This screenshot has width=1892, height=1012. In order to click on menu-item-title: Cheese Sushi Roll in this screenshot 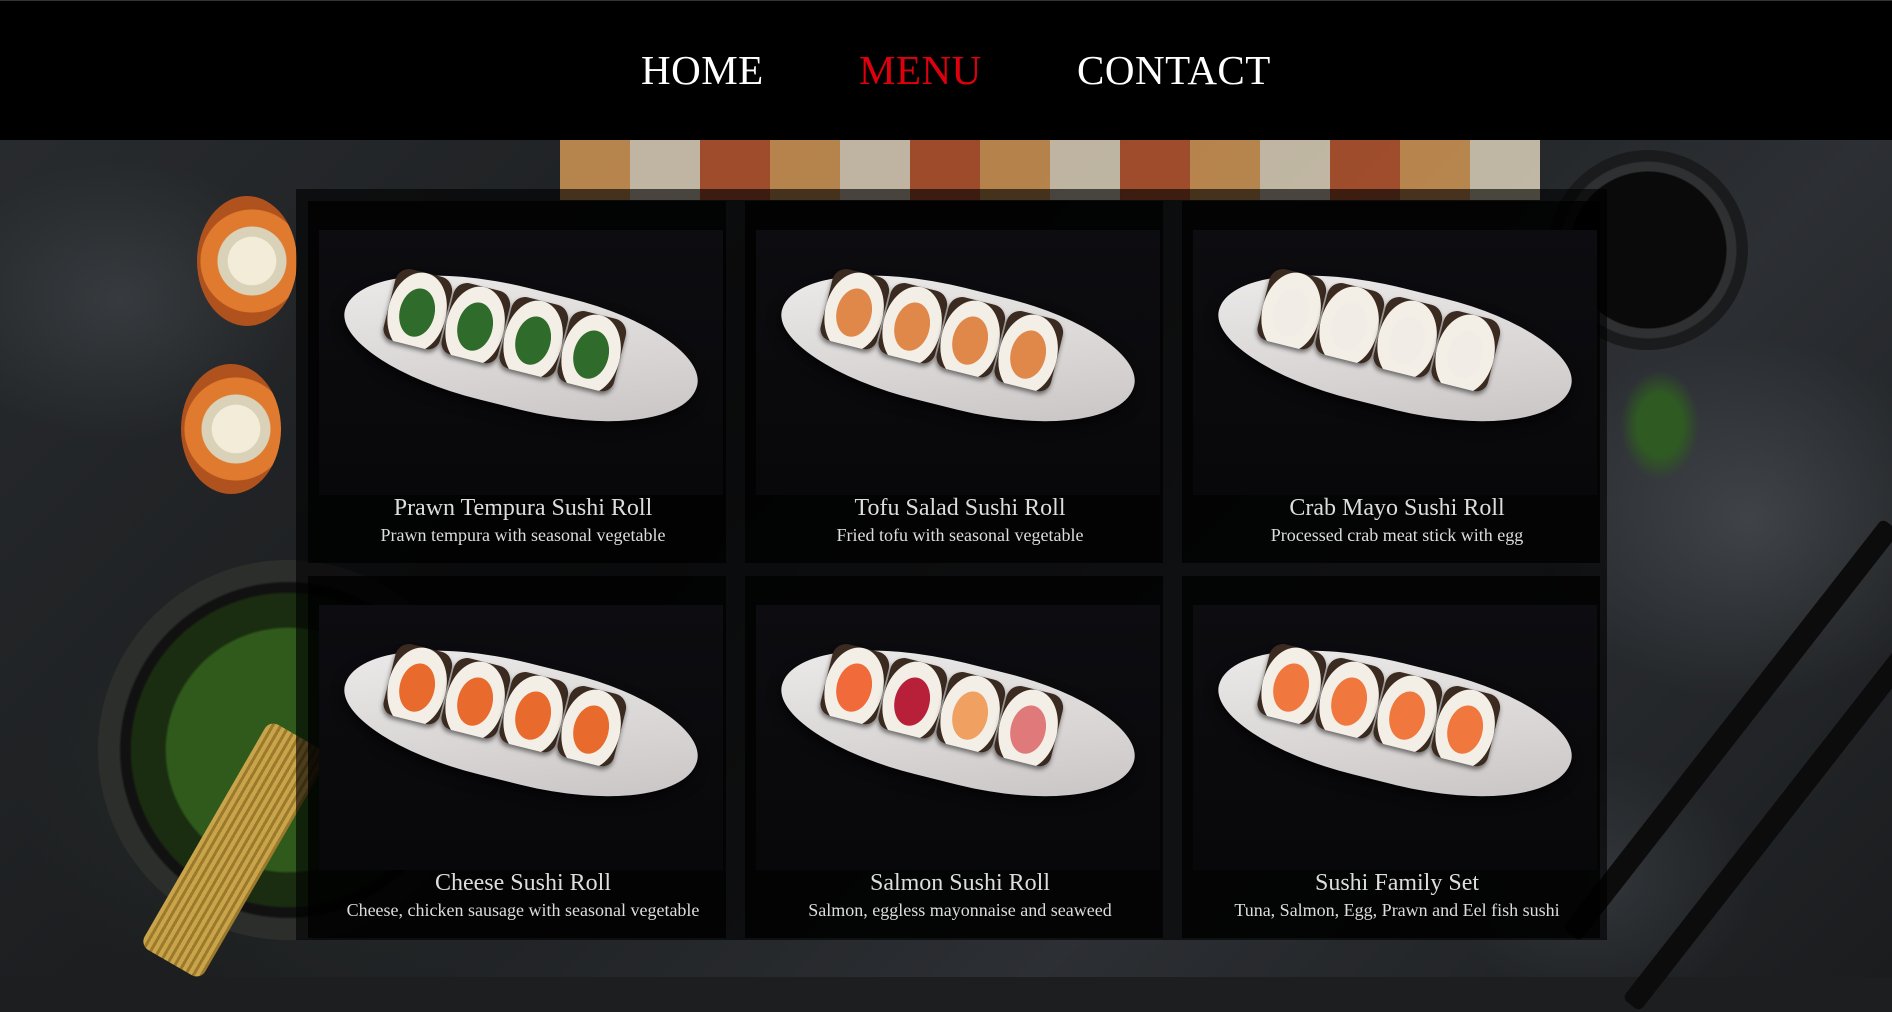, I will do `click(522, 883)`.